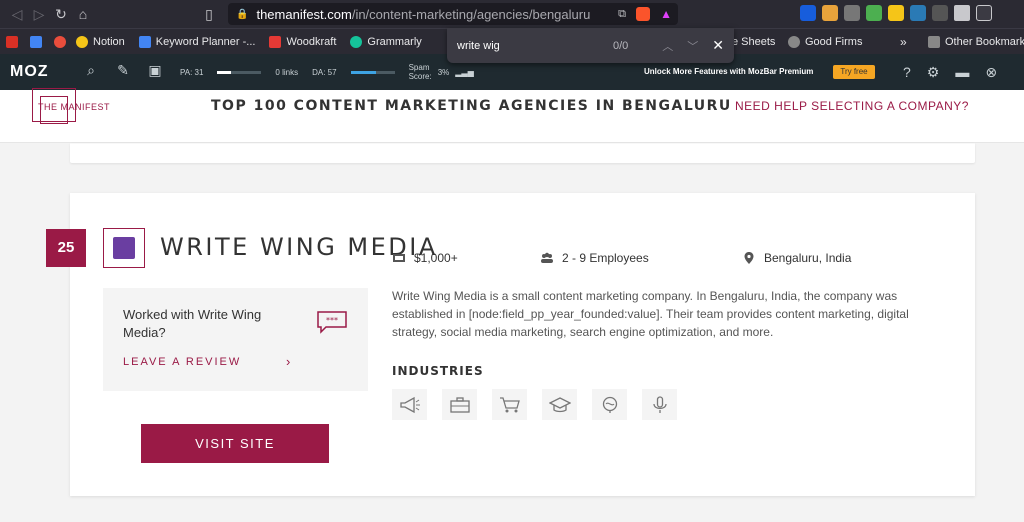 The image size is (1024, 522). What do you see at coordinates (659, 404) in the screenshot?
I see `microphone-icon` at bounding box center [659, 404].